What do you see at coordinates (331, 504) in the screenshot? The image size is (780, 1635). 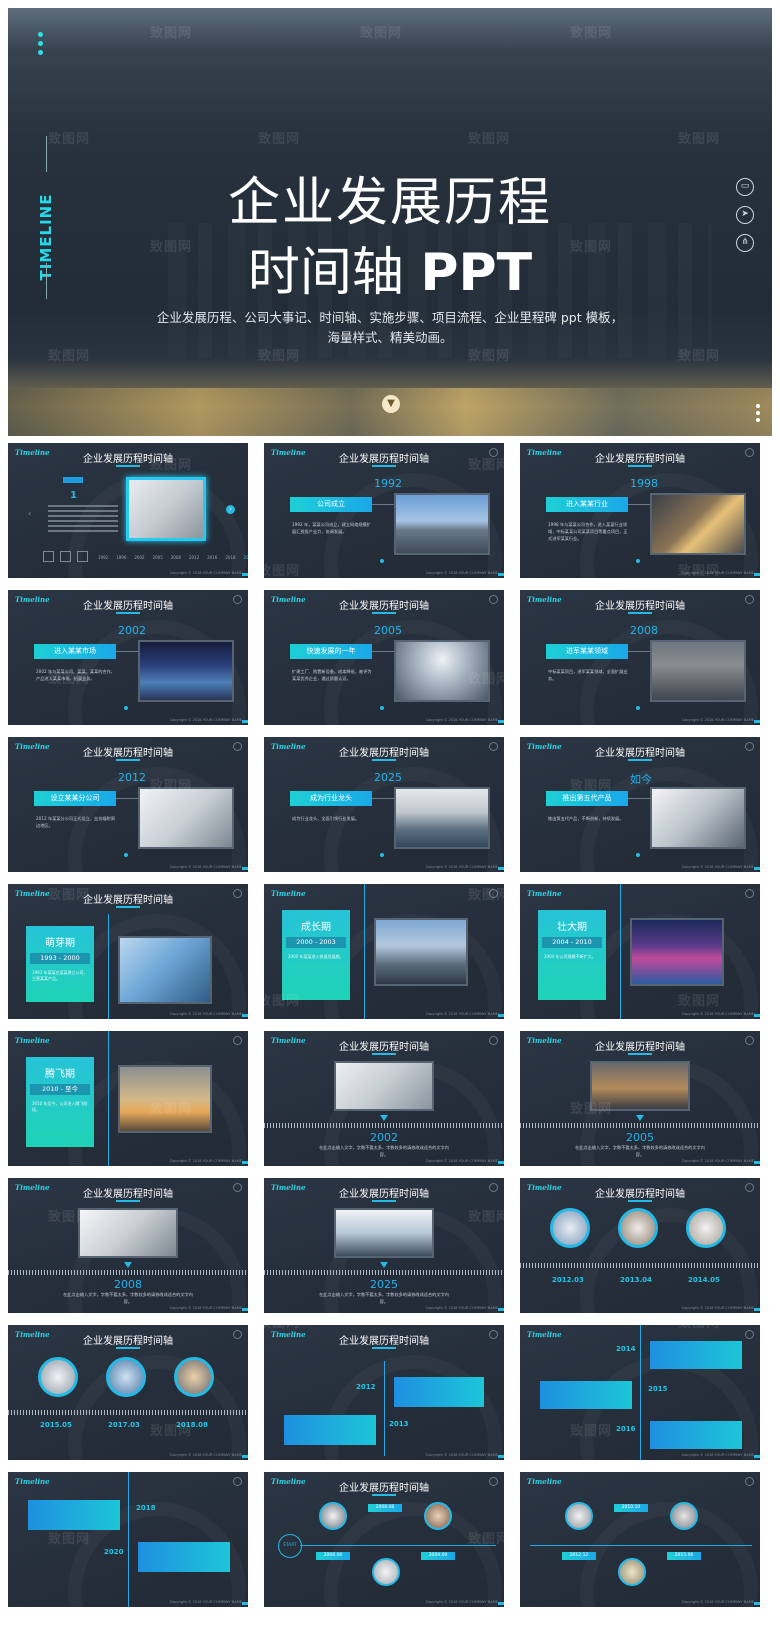 I see `milestone-label: 公司成立` at bounding box center [331, 504].